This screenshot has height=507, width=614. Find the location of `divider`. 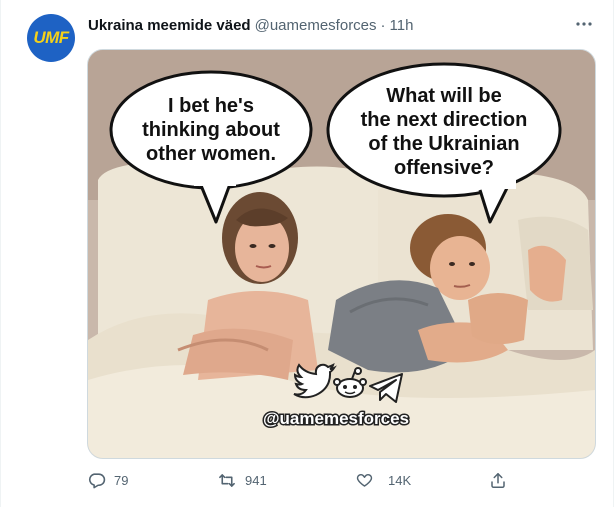

divider is located at coordinates (0, 253).